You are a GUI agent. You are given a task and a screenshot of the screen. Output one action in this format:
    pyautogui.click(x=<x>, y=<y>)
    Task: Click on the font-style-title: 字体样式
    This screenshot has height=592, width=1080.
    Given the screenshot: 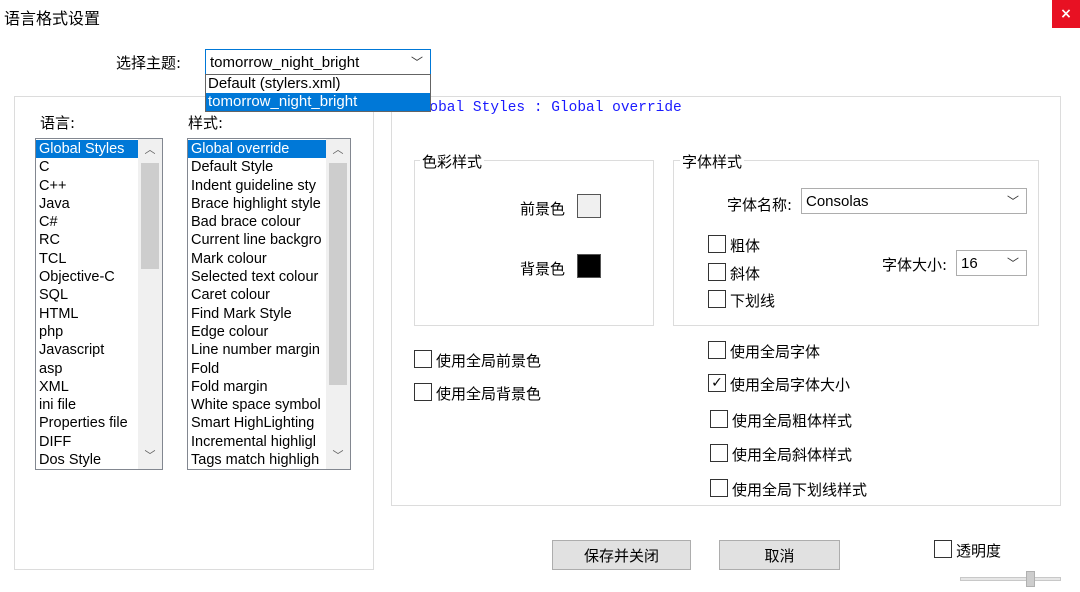 What is the action you would take?
    pyautogui.click(x=712, y=161)
    